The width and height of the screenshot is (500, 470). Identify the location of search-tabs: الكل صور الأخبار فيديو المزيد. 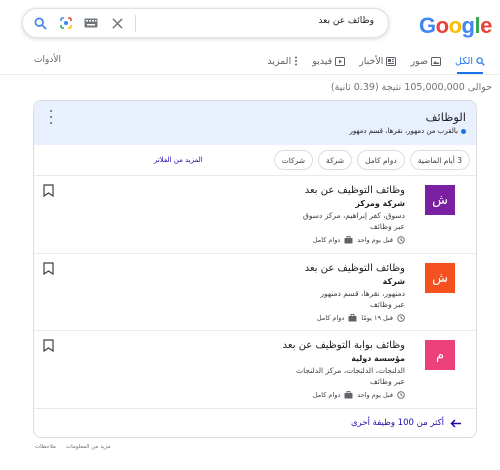
(376, 62).